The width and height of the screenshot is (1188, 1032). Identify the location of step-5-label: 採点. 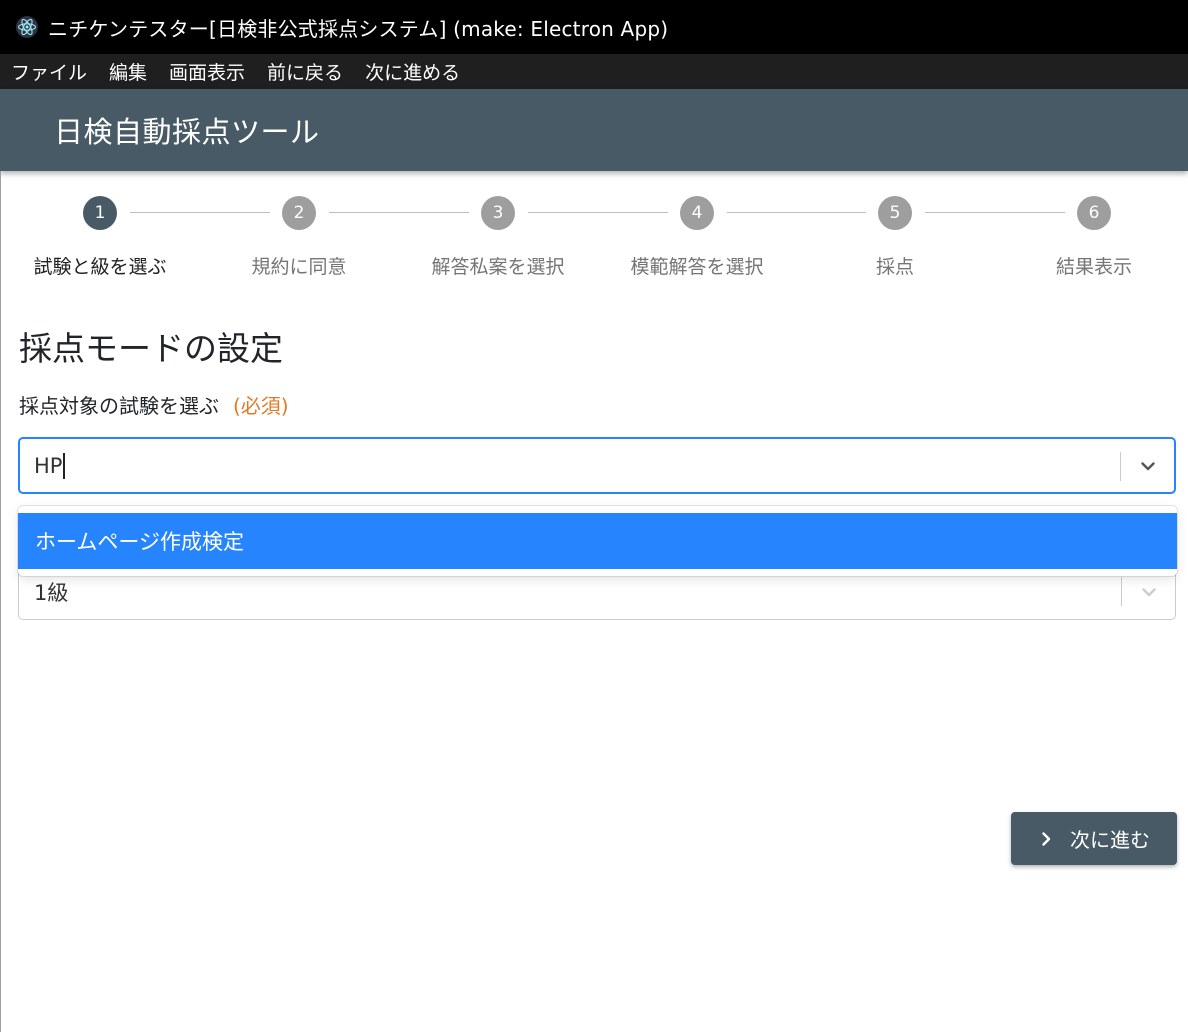
(894, 267).